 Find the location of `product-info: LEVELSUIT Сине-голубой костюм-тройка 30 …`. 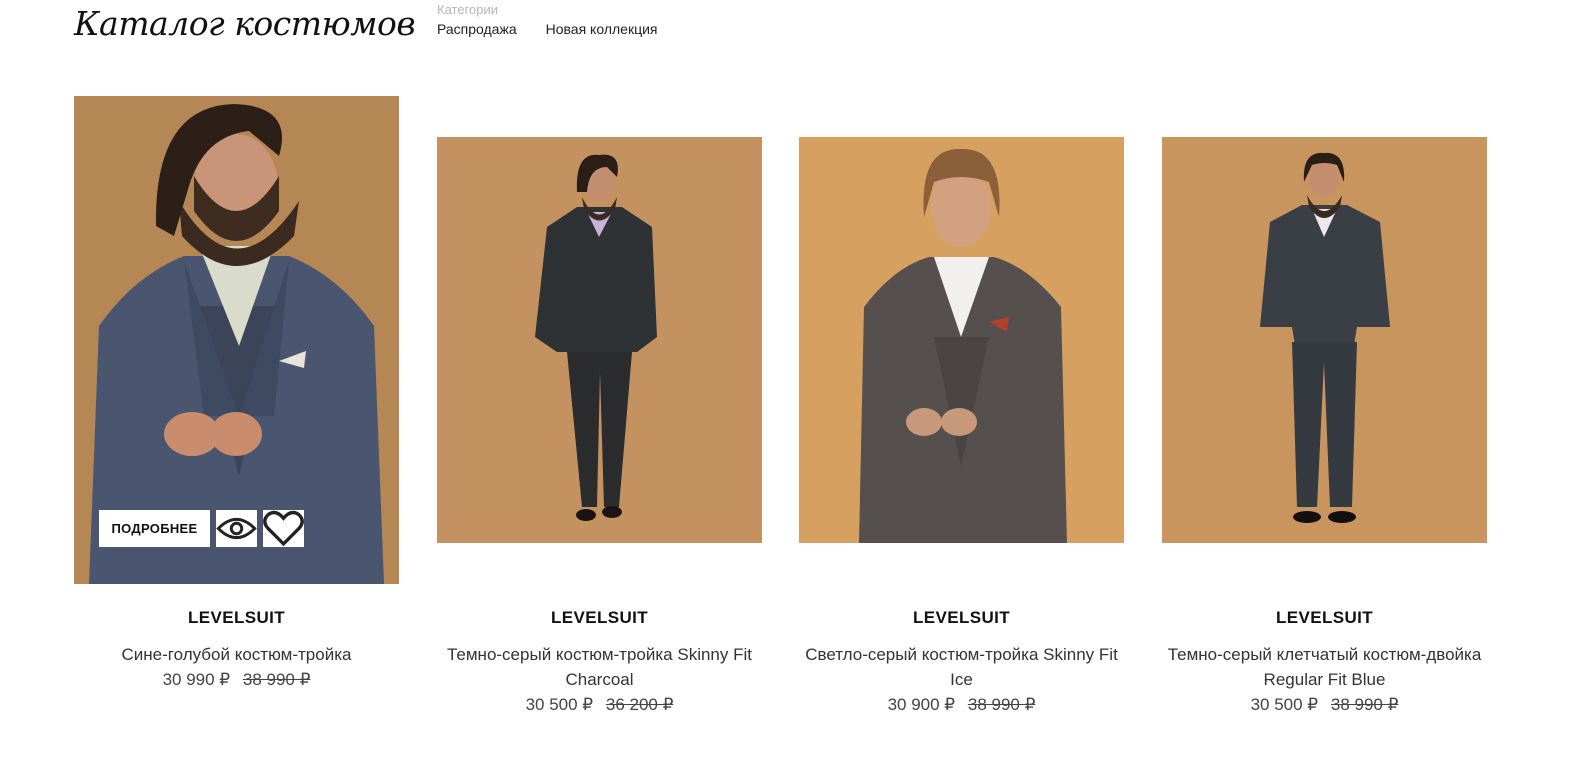

product-info: LEVELSUIT Сине-голубой костюм-тройка 30 … is located at coordinates (236, 650).